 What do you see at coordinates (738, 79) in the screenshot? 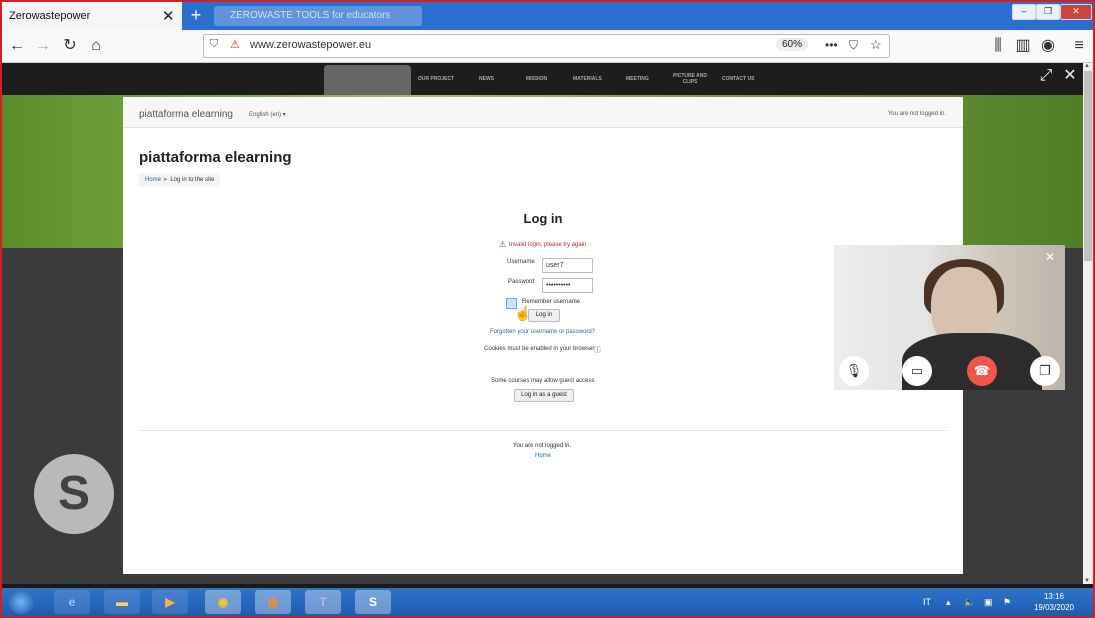
I see `menu-item-contact: CONTACT US` at bounding box center [738, 79].